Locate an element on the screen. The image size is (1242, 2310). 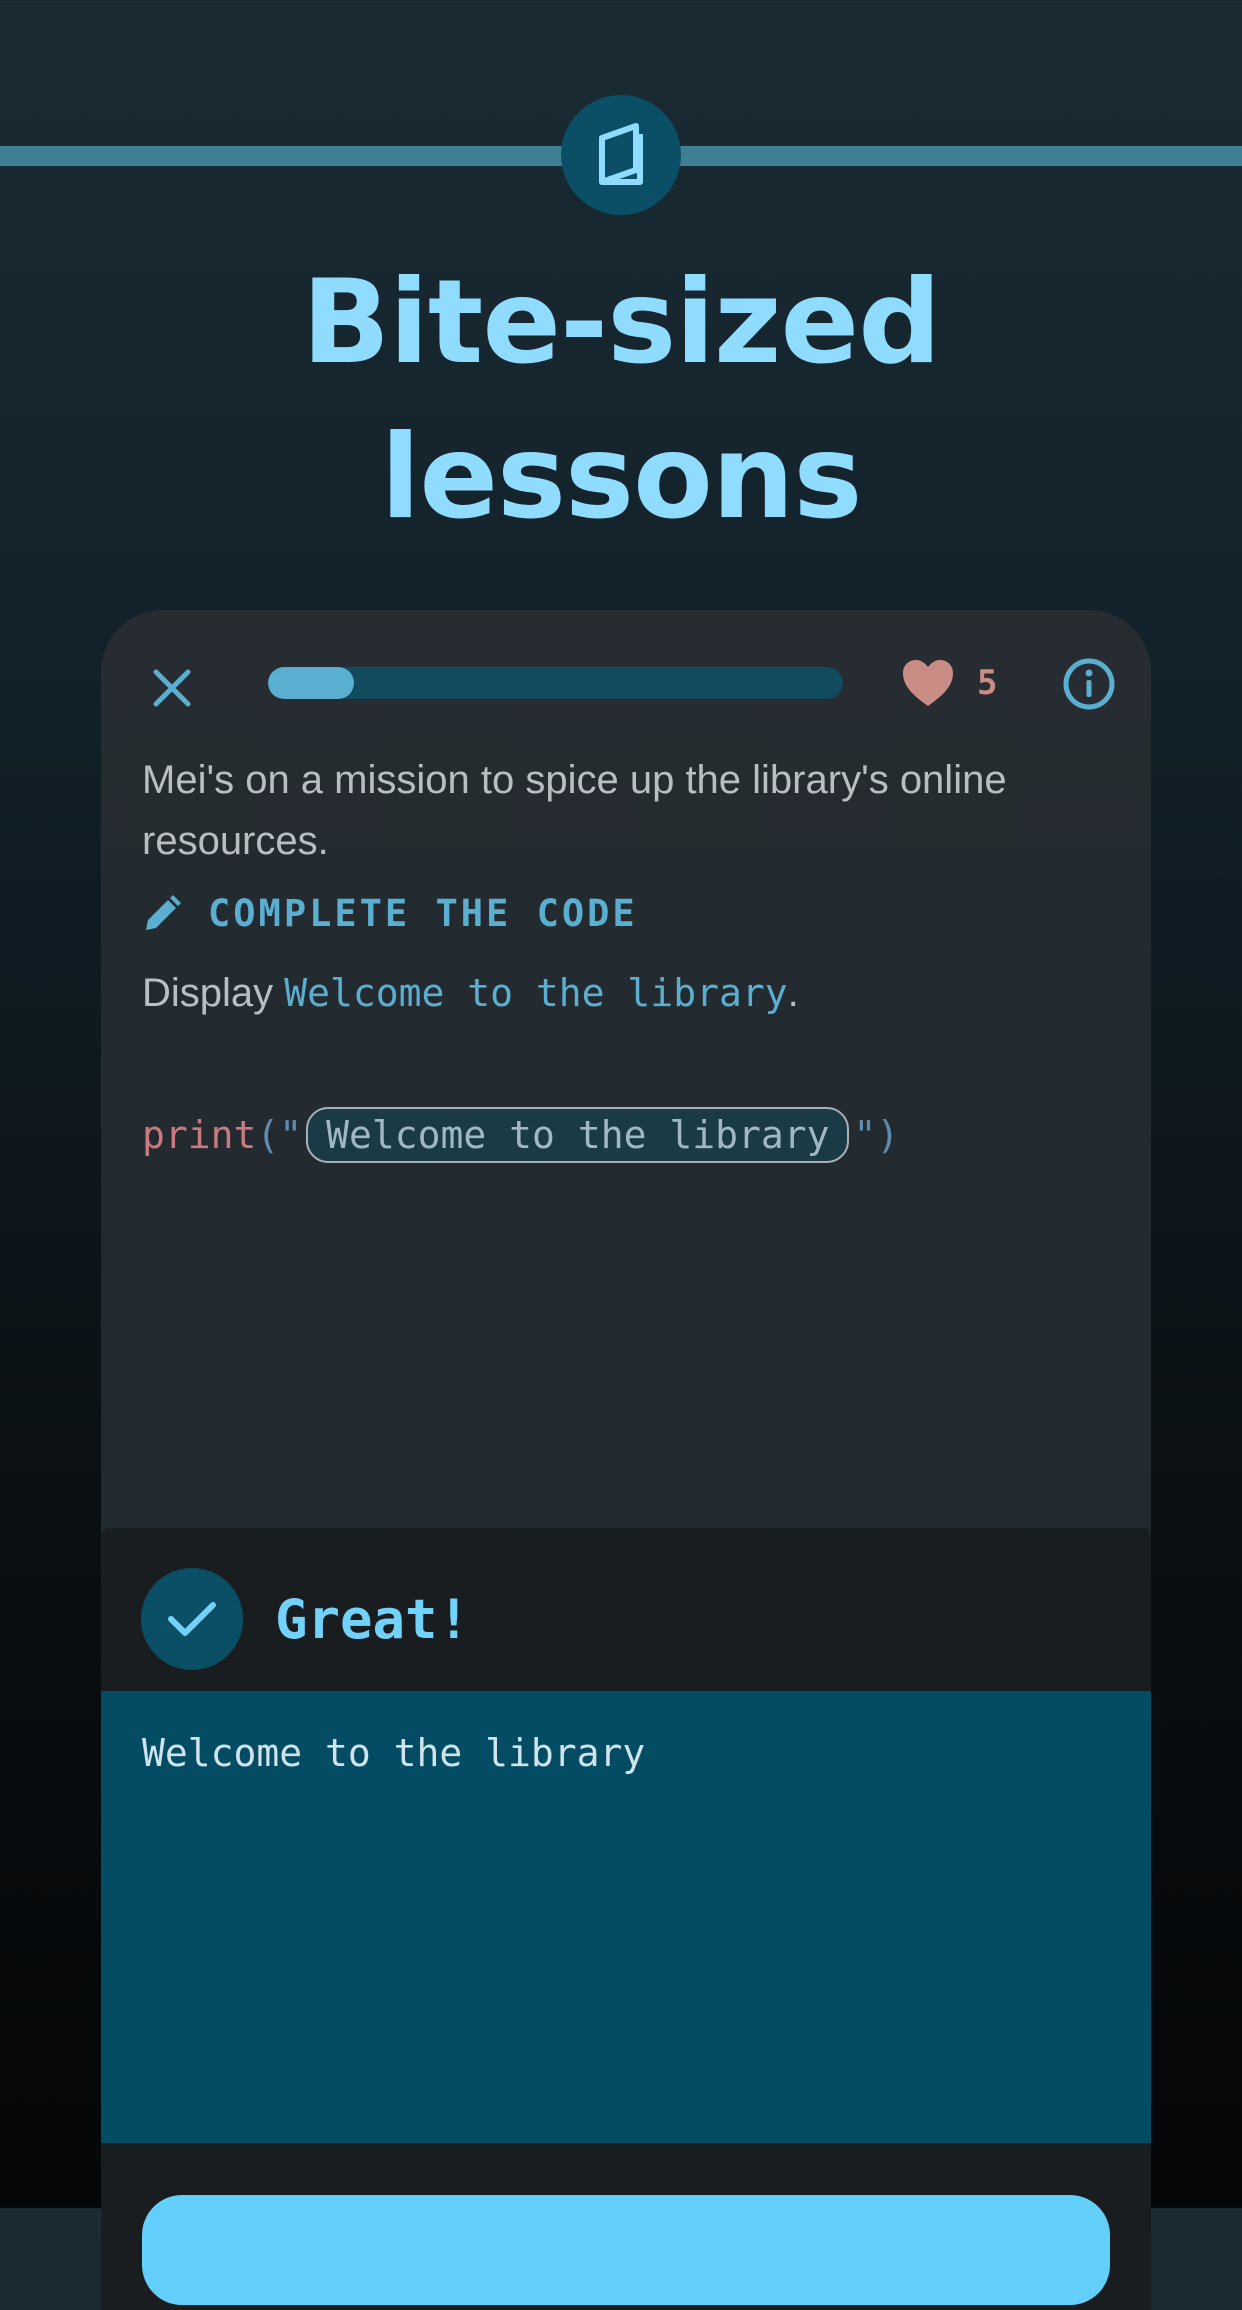
page-title-line-2: lessons is located at coordinates (621, 477).